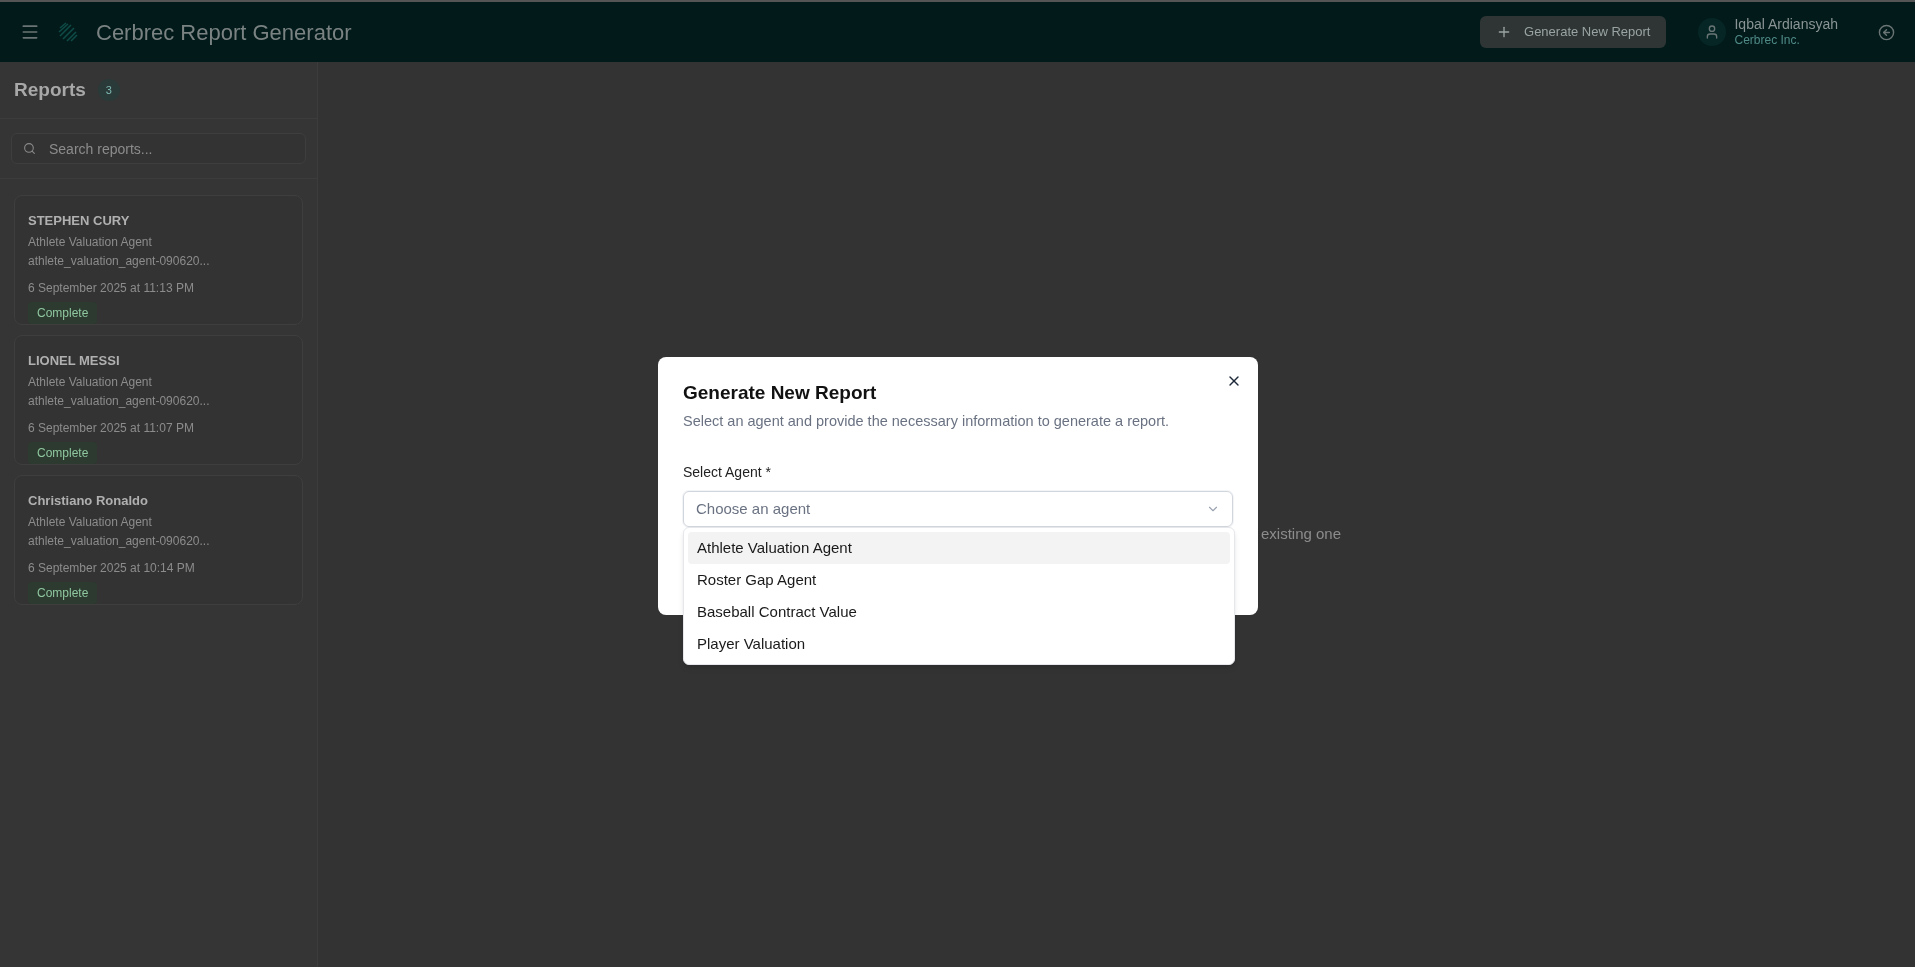 The image size is (1915, 967). What do you see at coordinates (74, 361) in the screenshot?
I see `report-name: LIONEL MESSI` at bounding box center [74, 361].